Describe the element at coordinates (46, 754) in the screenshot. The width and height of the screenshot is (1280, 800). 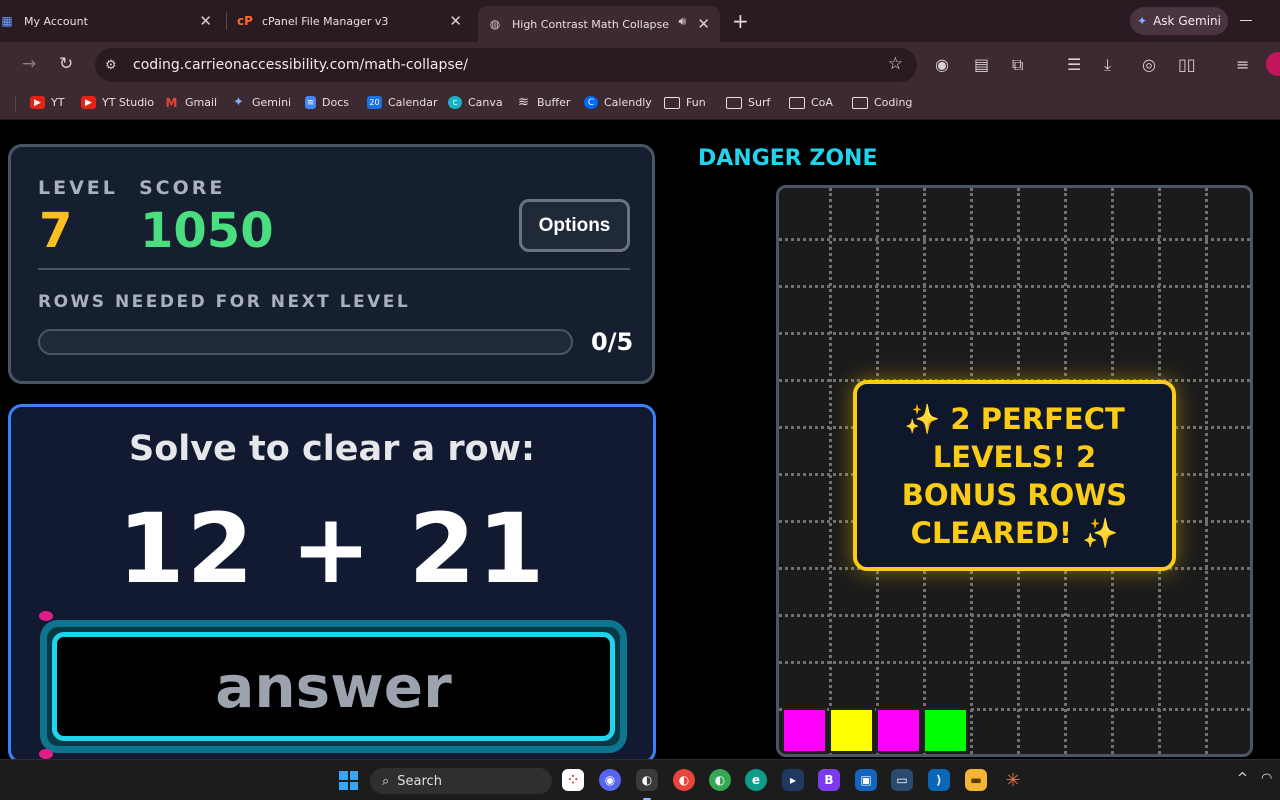
I see `focus-handle-bottom` at that location.